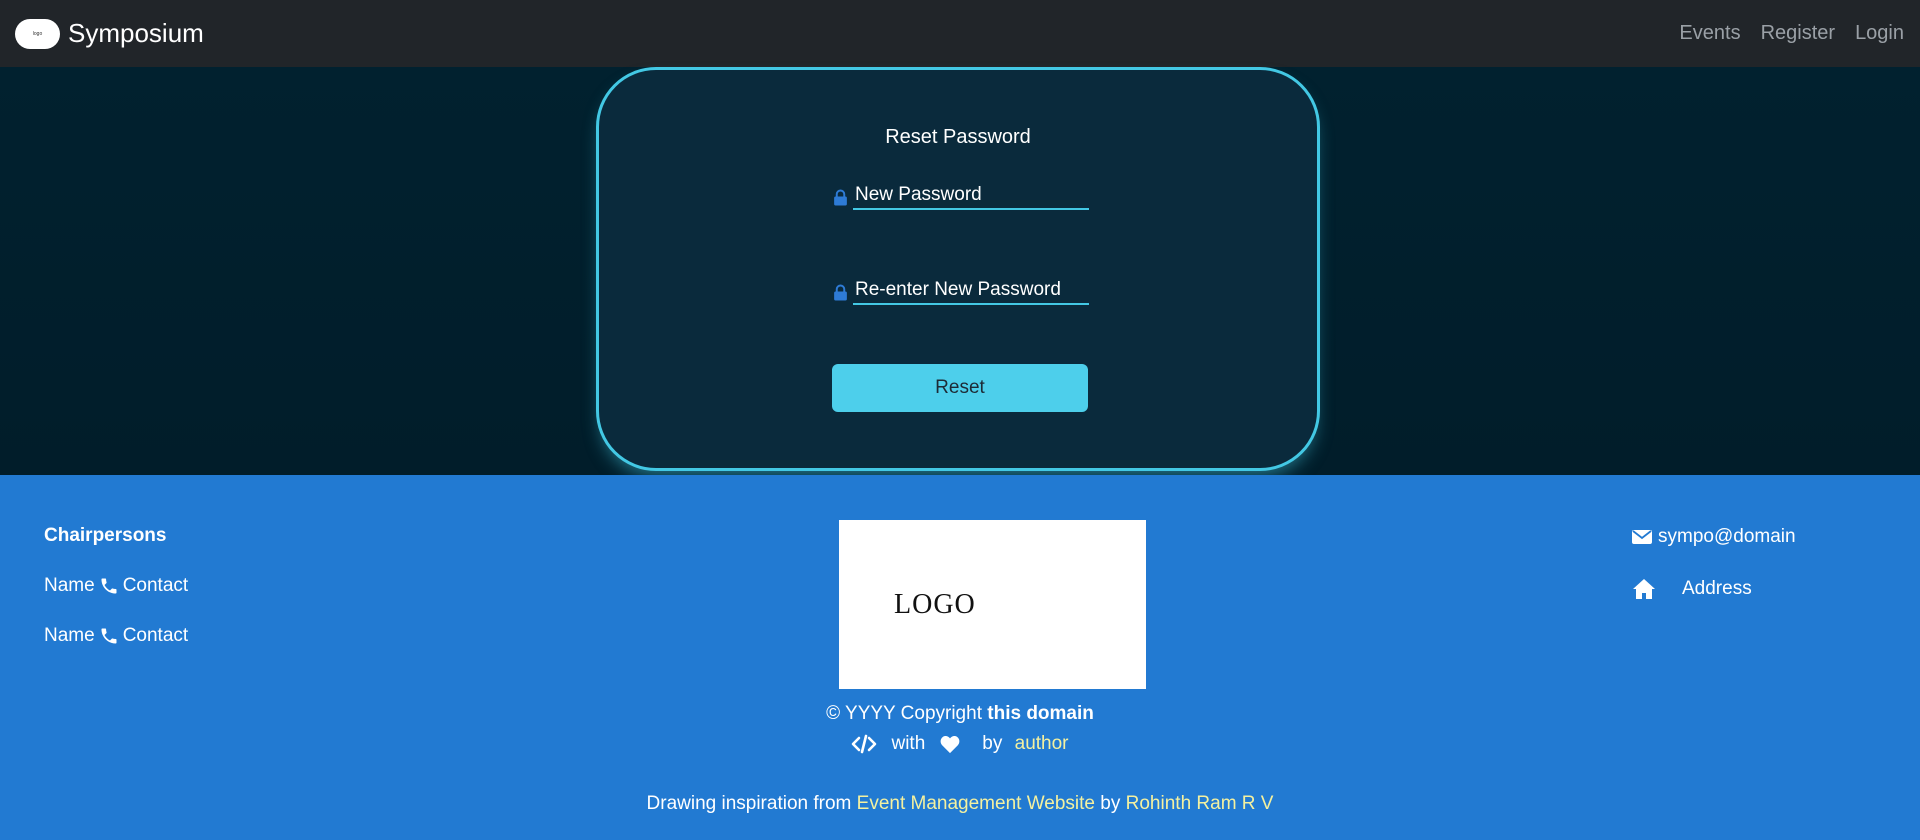  I want to click on new-password-field, so click(961, 195).